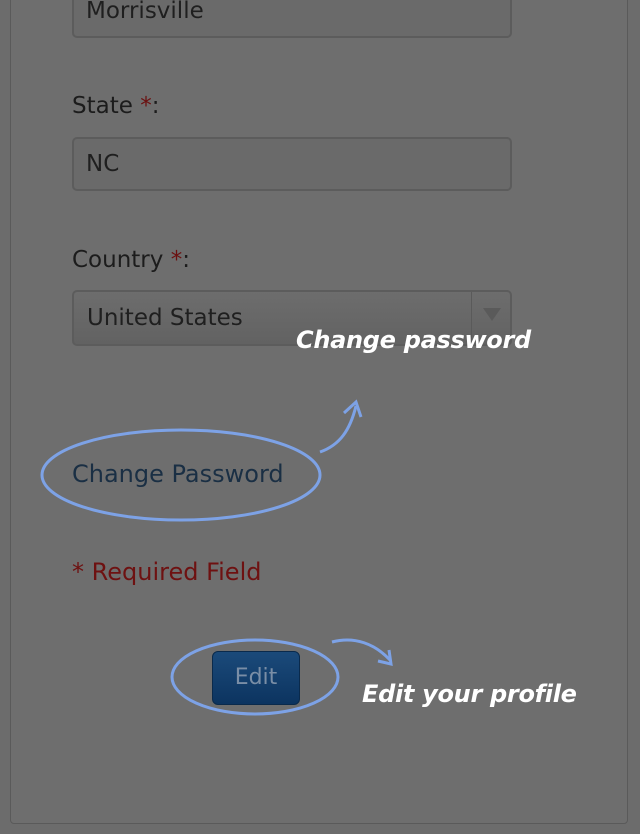  What do you see at coordinates (118, 260) in the screenshot?
I see `country-label-text: Country` at bounding box center [118, 260].